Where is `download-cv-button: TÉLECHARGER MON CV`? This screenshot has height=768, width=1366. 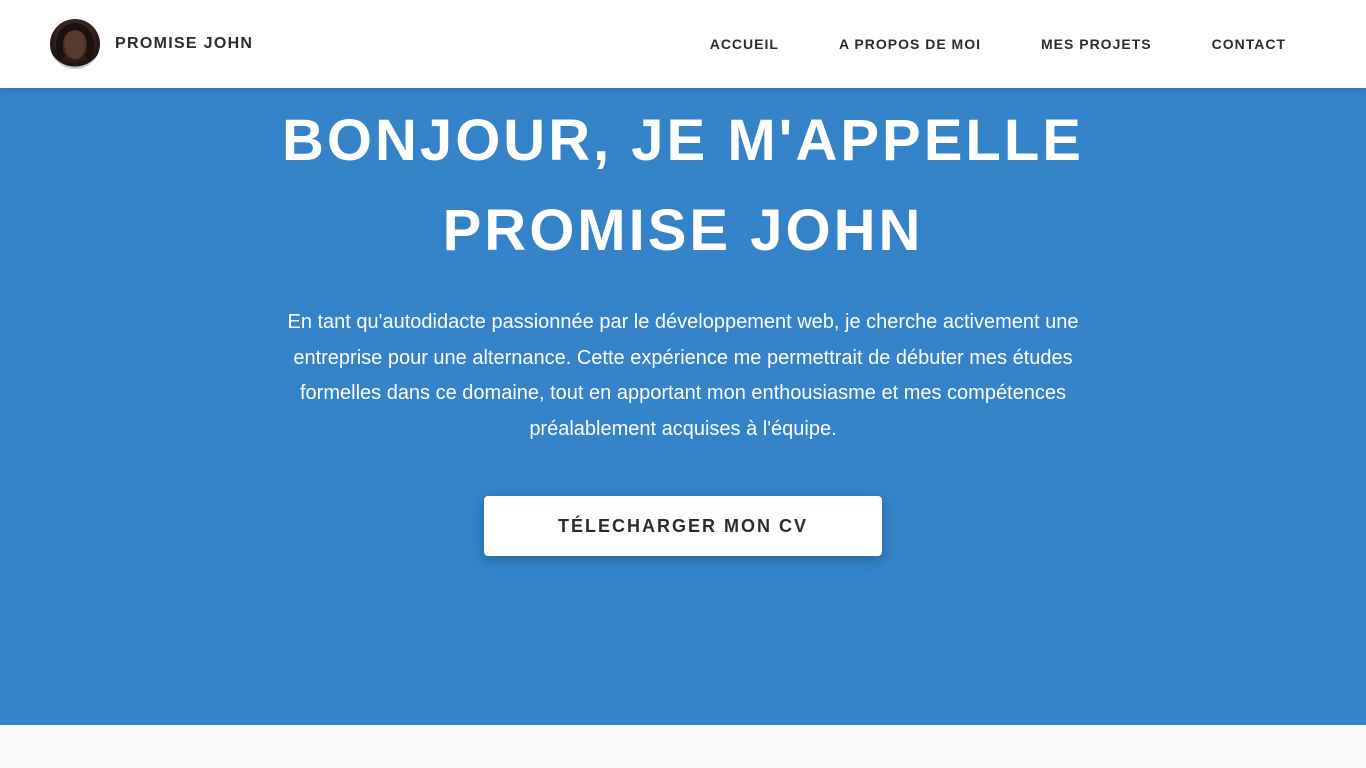
download-cv-button: TÉLECHARGER MON CV is located at coordinates (683, 526).